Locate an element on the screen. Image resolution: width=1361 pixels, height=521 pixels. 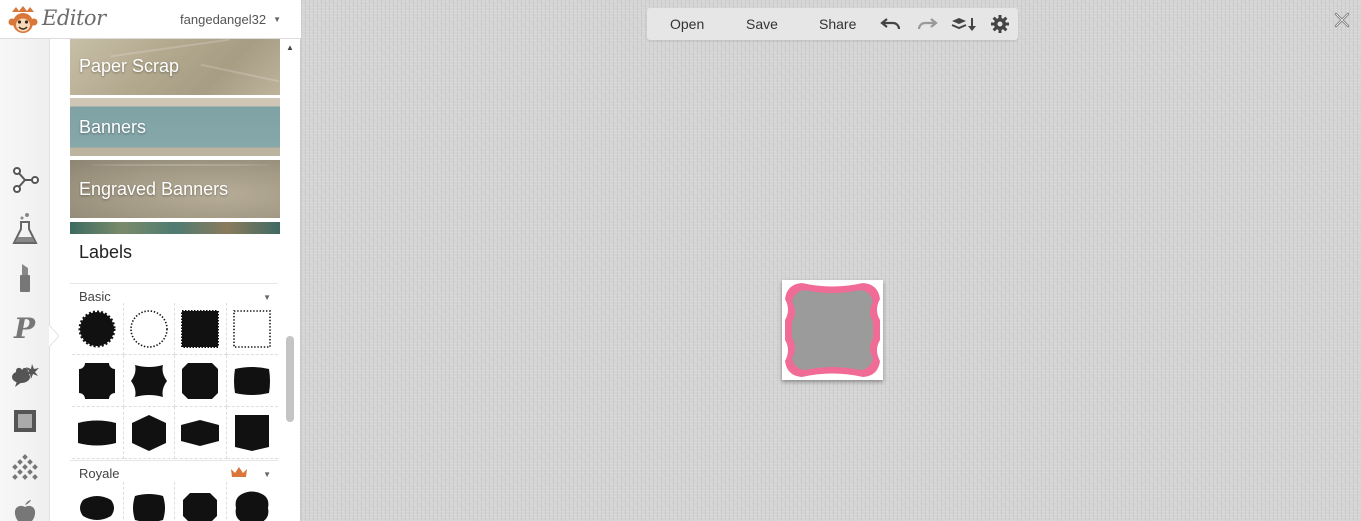
label-royal-bracket is located at coordinates (149, 501).